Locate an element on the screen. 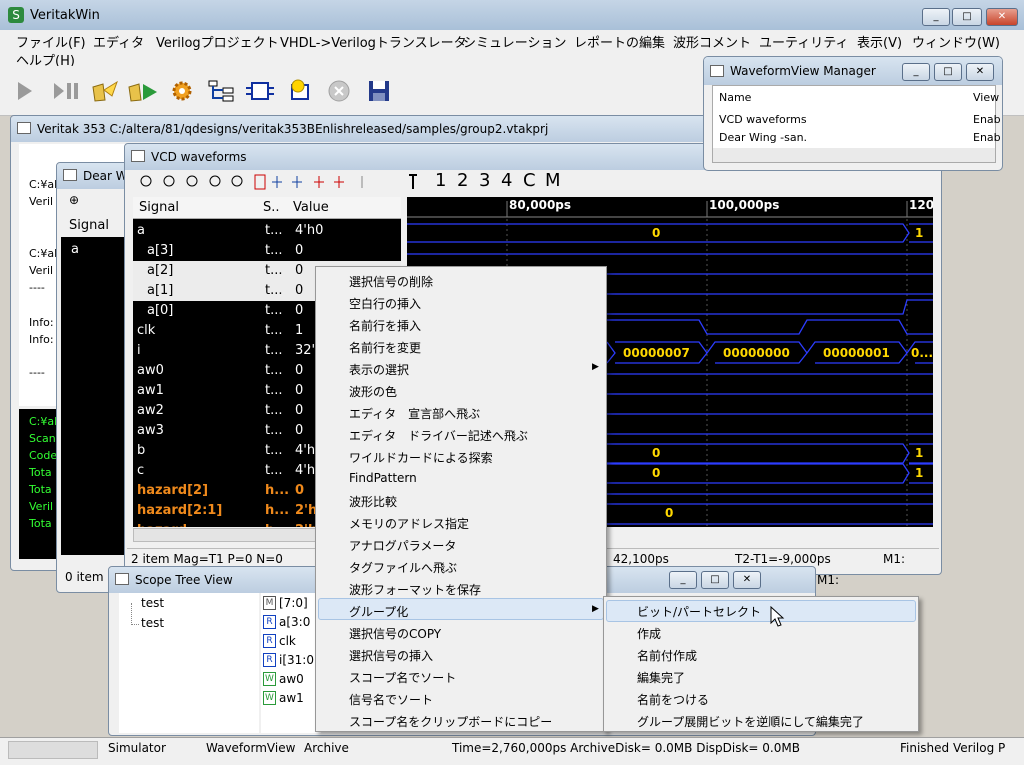 The height and width of the screenshot is (765, 1024). context-menu-item: 選択信号の挿入 is located at coordinates (391, 655).